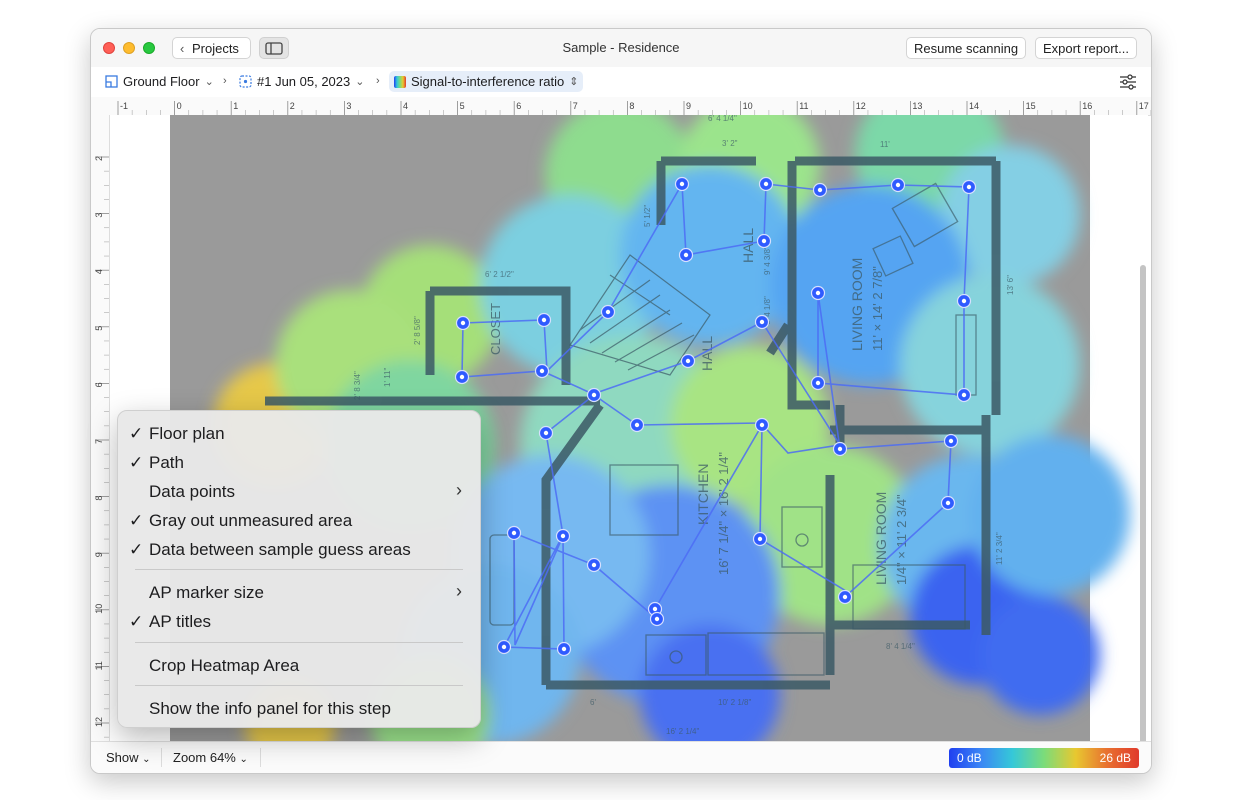  I want to click on ruler-label: -1, so click(124, 106).